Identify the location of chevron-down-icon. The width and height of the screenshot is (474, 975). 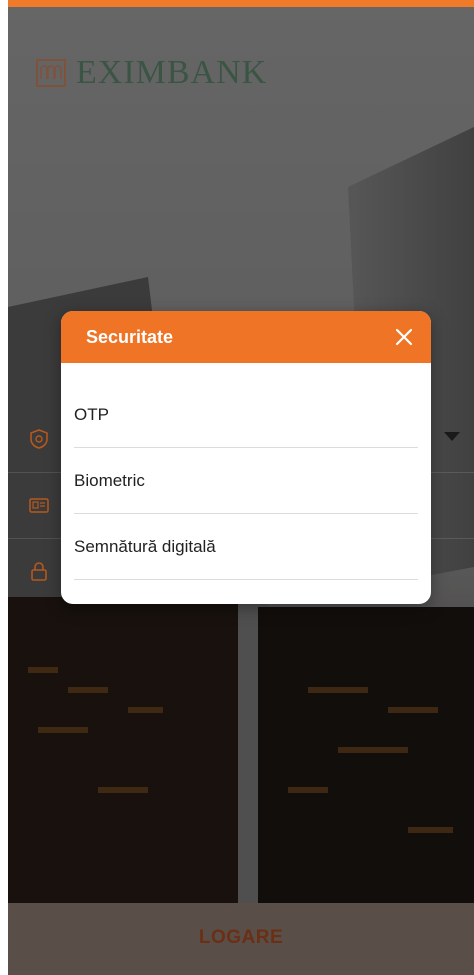
(452, 436).